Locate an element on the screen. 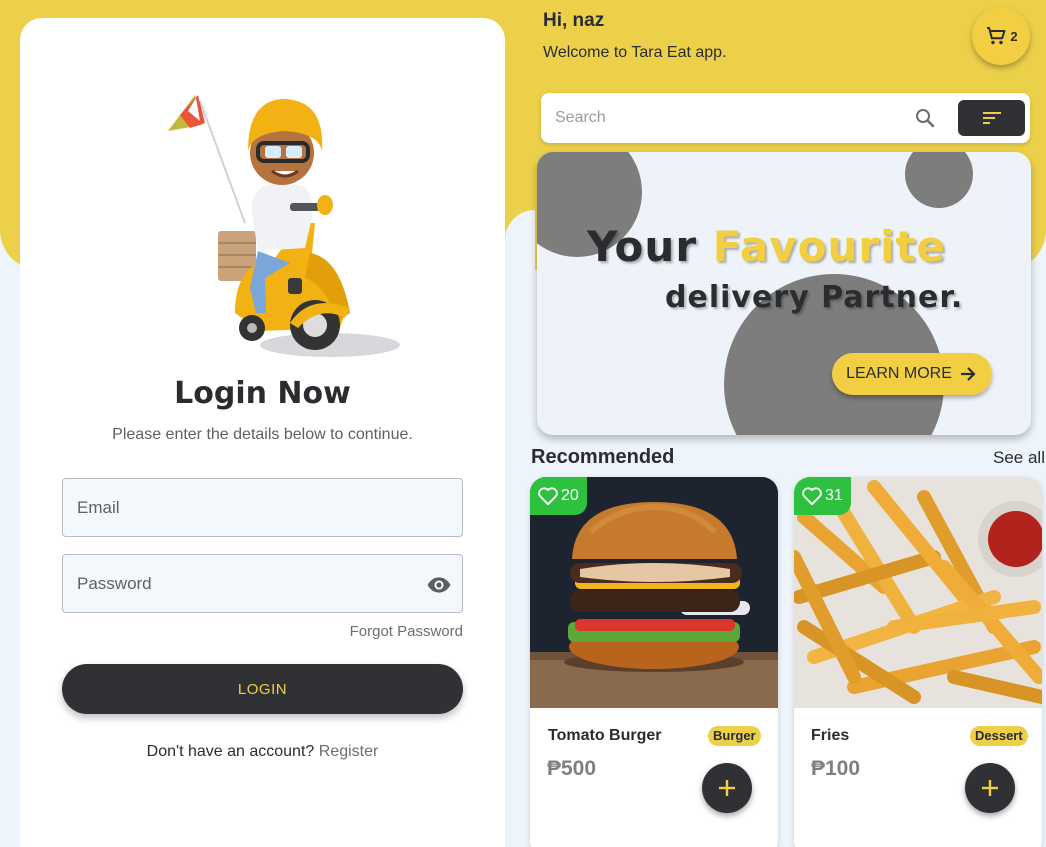 This screenshot has height=847, width=1046. section-title: Recommended is located at coordinates (603, 457).